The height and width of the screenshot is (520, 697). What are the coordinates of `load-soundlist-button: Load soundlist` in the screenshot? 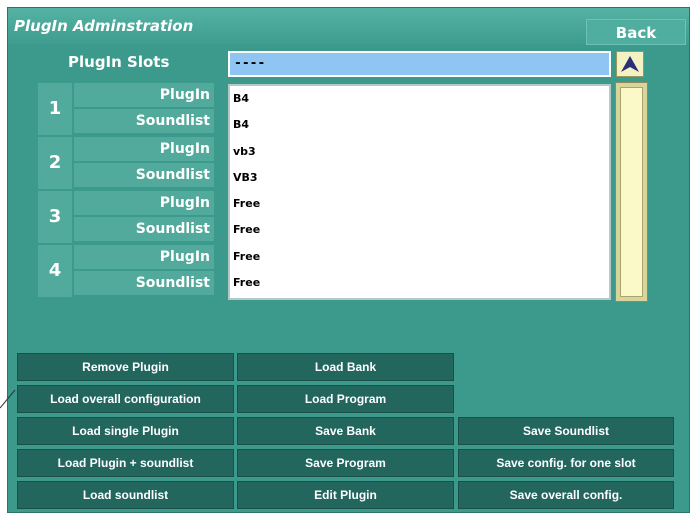 It's located at (125, 495).